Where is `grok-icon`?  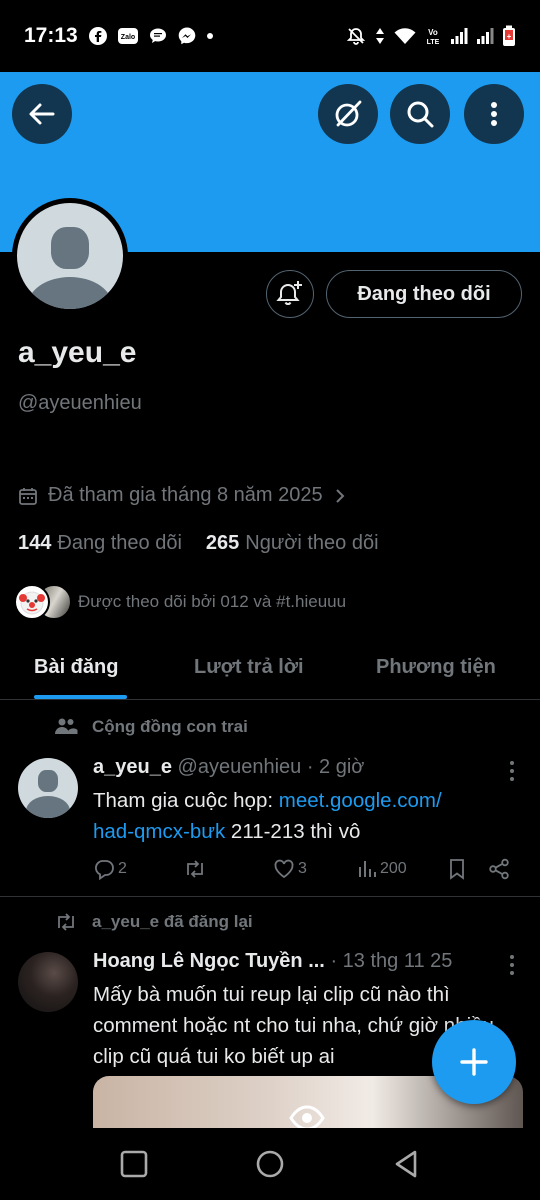 grok-icon is located at coordinates (348, 113).